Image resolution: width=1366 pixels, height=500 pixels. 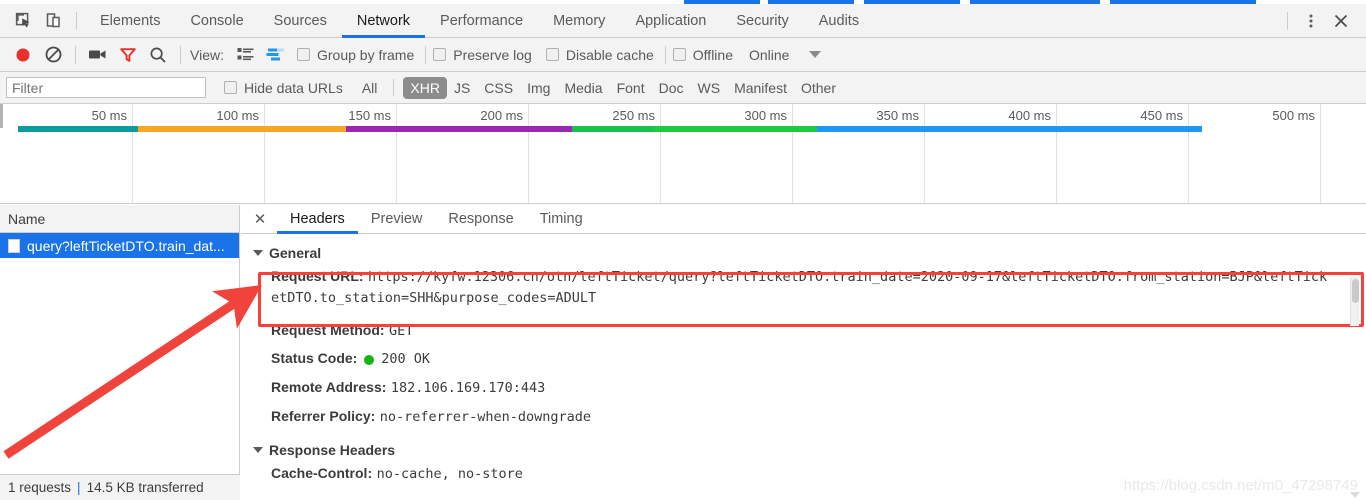 What do you see at coordinates (317, 276) in the screenshot?
I see `request-url-key: Request URL:` at bounding box center [317, 276].